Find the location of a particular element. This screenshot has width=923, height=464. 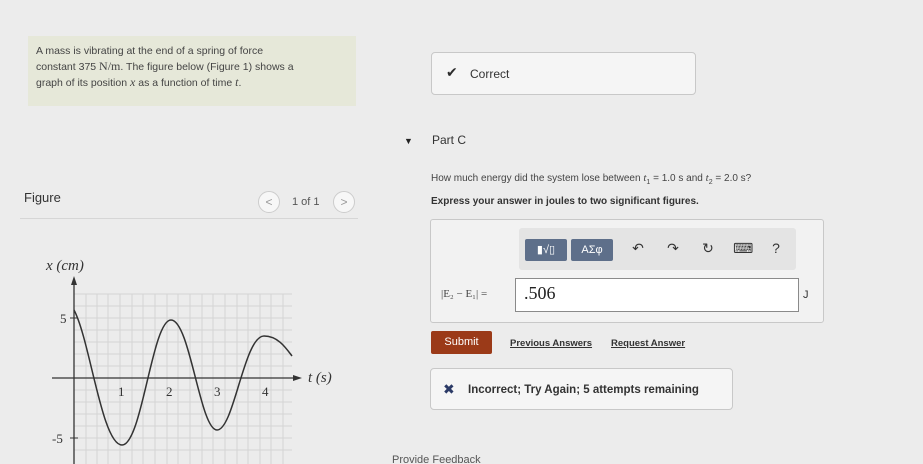

part-title: Part C is located at coordinates (449, 140).